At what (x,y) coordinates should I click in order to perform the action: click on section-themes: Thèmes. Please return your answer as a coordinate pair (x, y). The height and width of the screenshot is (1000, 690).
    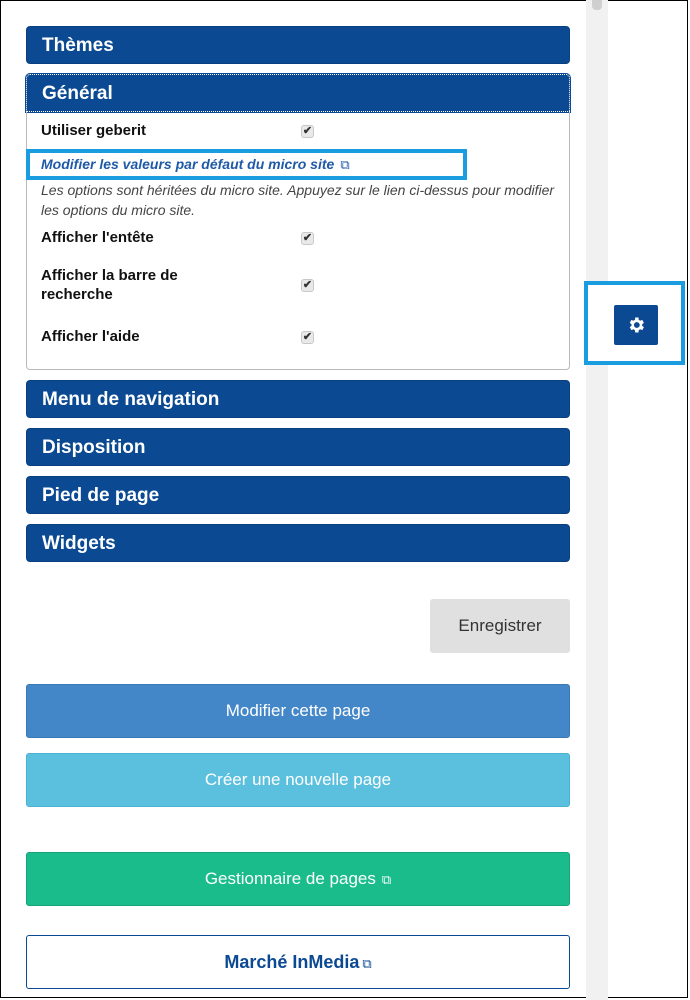
    Looking at the image, I should click on (298, 45).